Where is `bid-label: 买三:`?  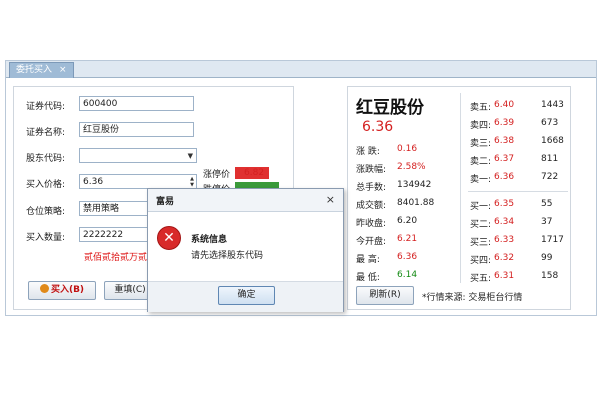
bid-label: 买三: is located at coordinates (481, 243).